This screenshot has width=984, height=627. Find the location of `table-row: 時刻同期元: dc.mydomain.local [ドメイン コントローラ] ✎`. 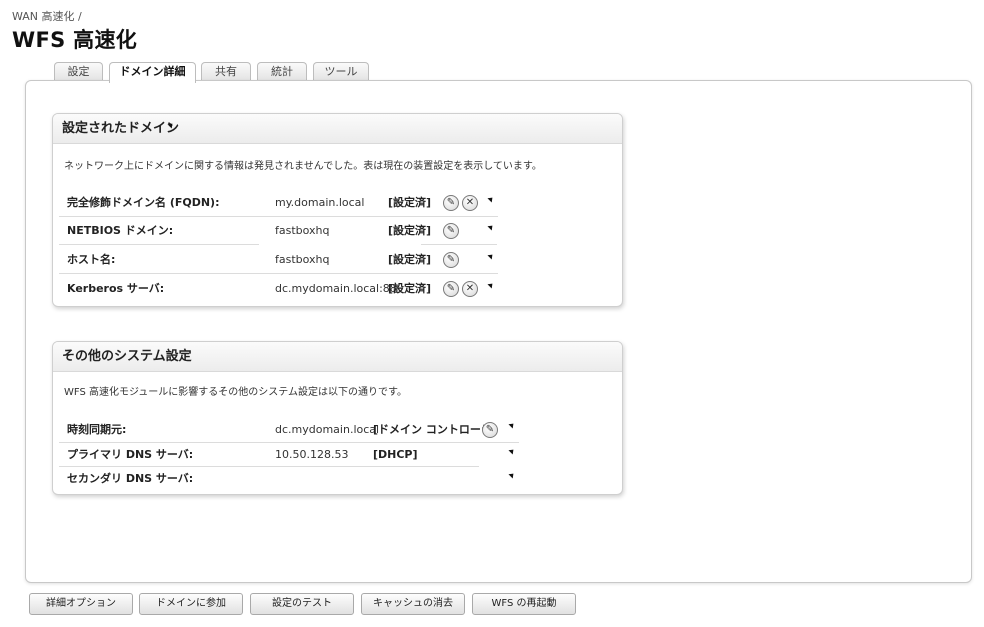

table-row: 時刻同期元: dc.mydomain.local [ドメイン コントローラ] ✎ is located at coordinates (293, 430).